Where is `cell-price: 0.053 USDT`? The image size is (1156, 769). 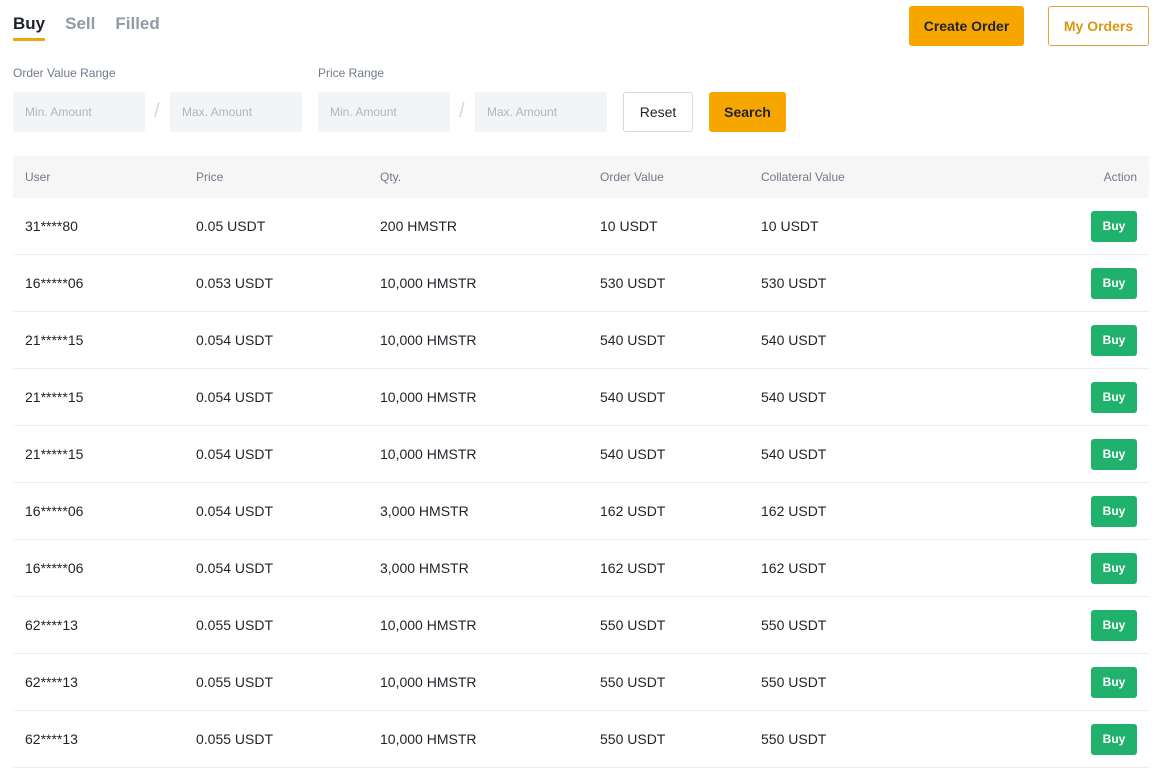
cell-price: 0.053 USDT is located at coordinates (235, 283).